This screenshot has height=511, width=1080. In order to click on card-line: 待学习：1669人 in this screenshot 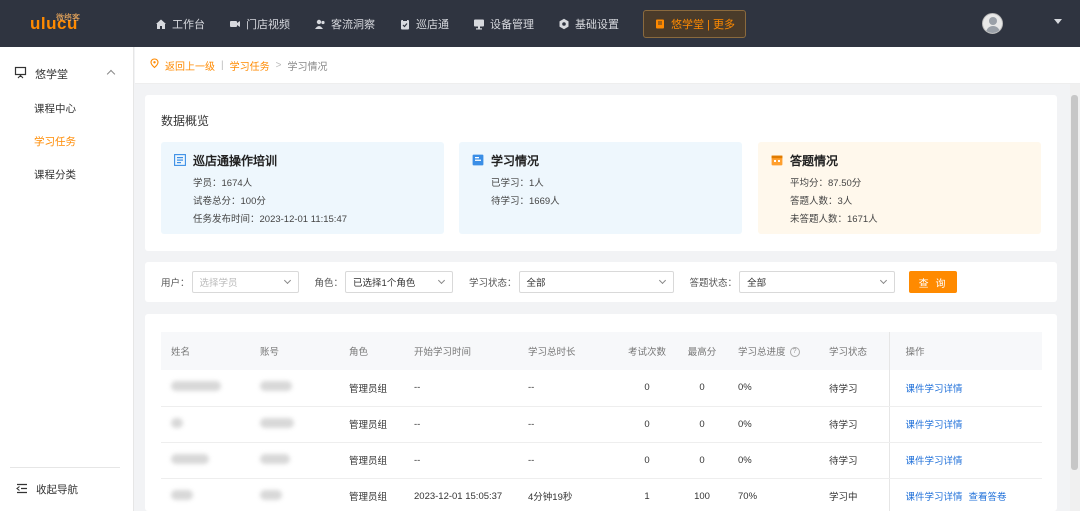, I will do `click(525, 201)`.